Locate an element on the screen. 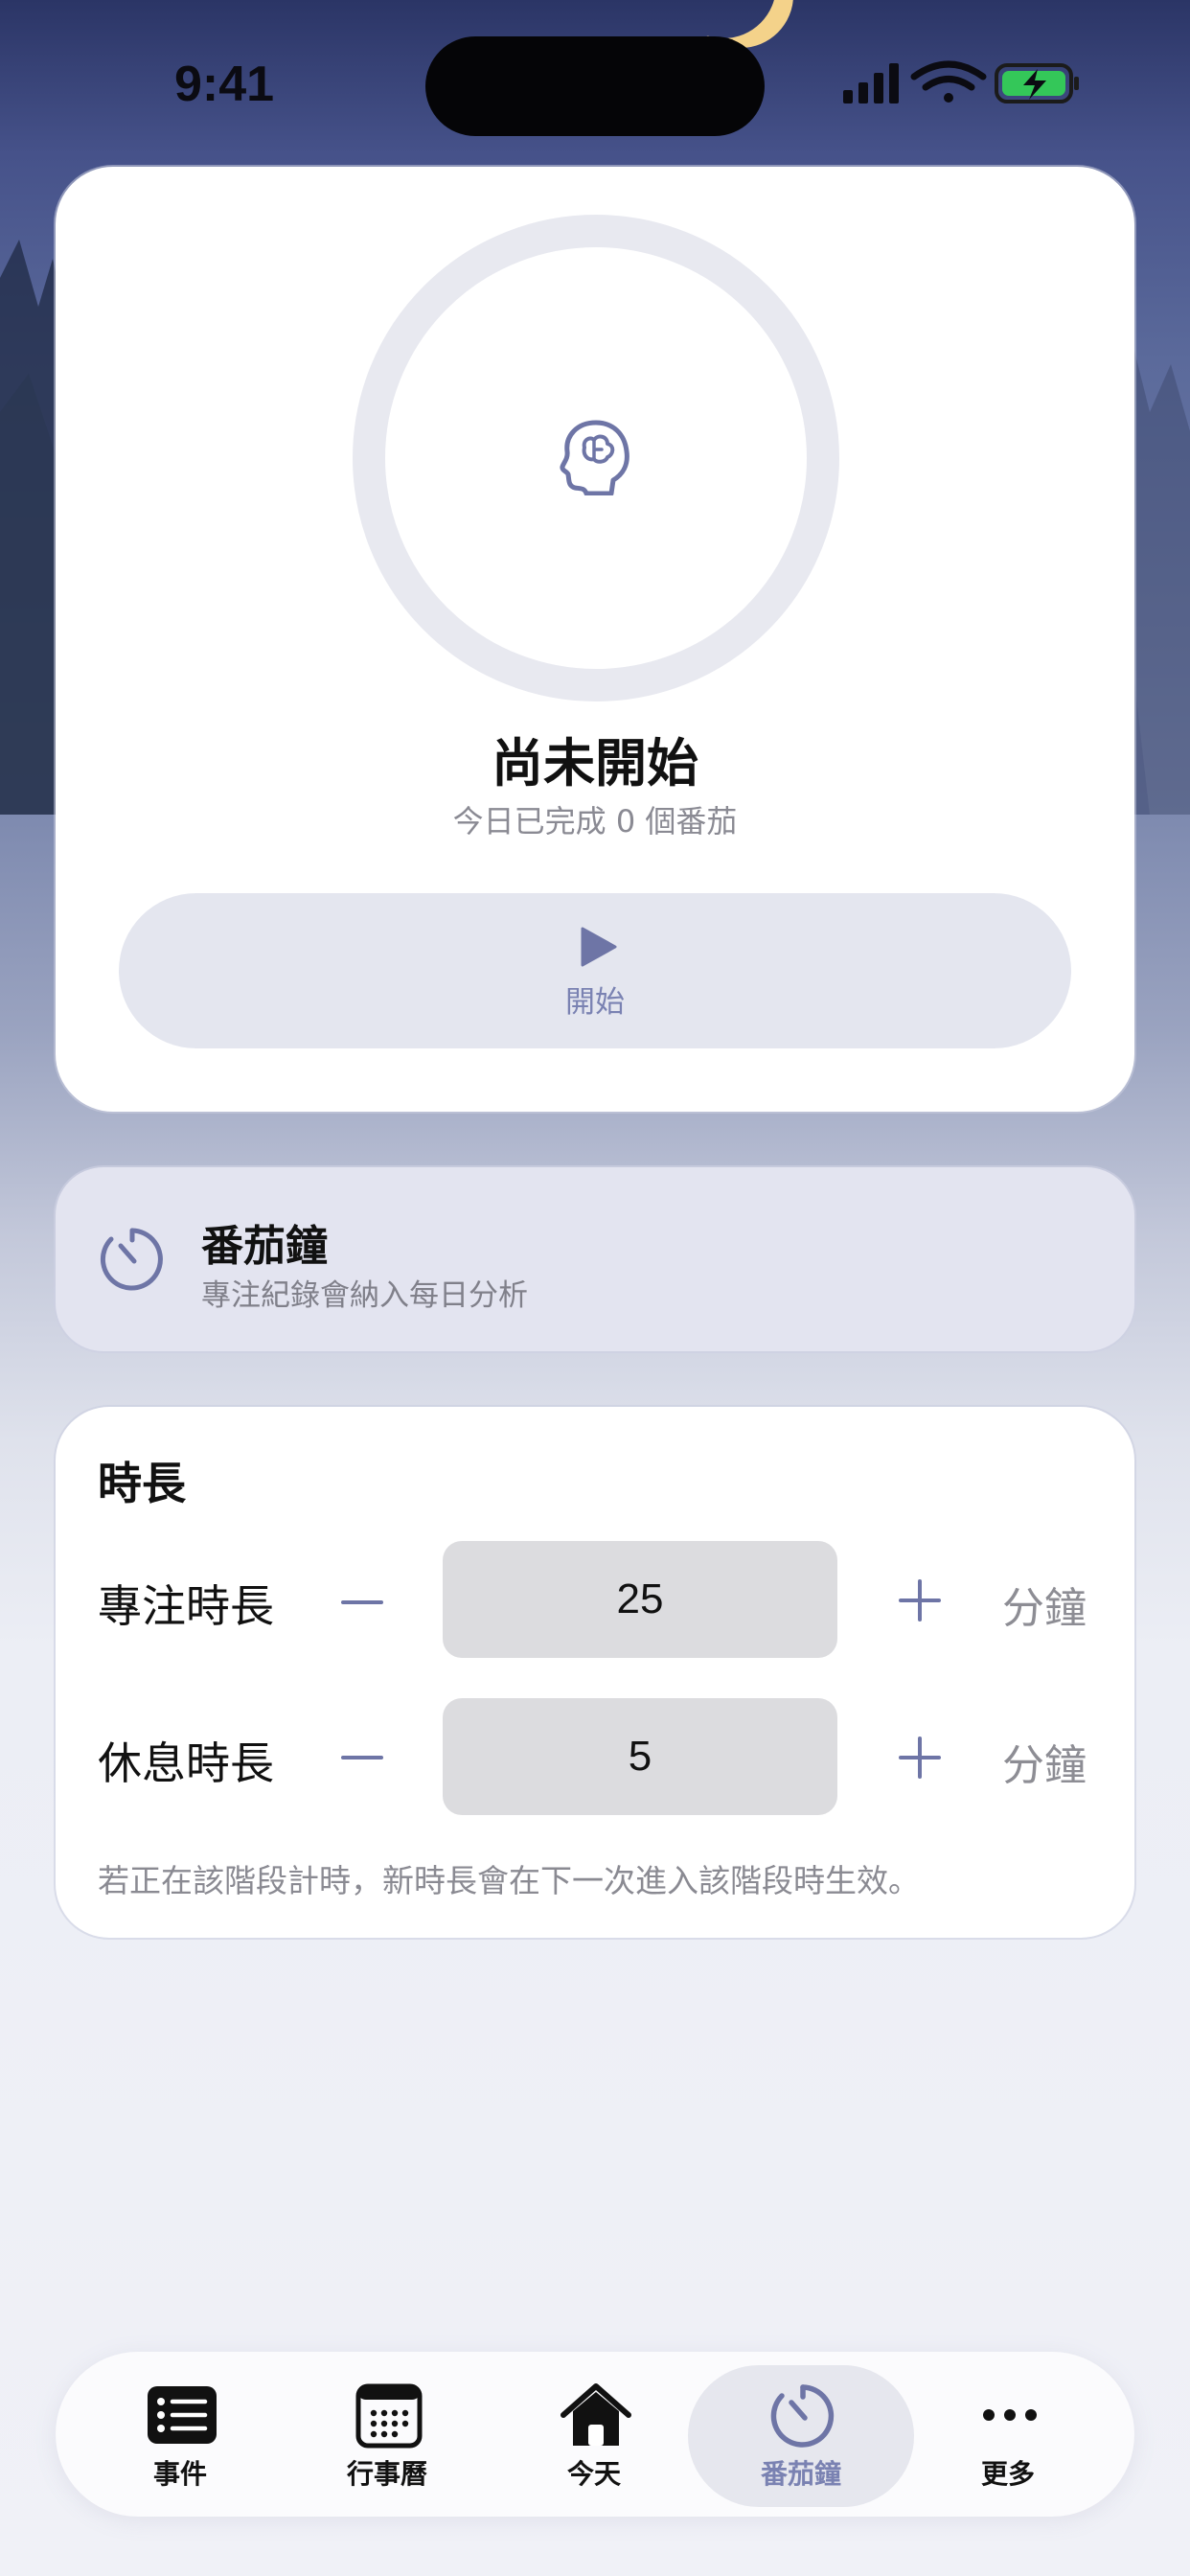  durations-title: 時長 is located at coordinates (142, 1483).